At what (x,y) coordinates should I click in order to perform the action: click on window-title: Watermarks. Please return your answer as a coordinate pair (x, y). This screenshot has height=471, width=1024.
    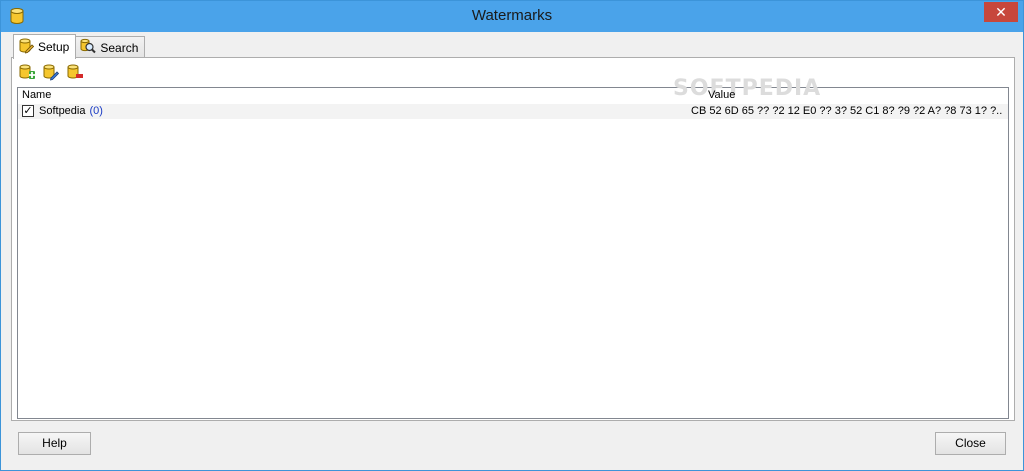
    Looking at the image, I should click on (512, 15).